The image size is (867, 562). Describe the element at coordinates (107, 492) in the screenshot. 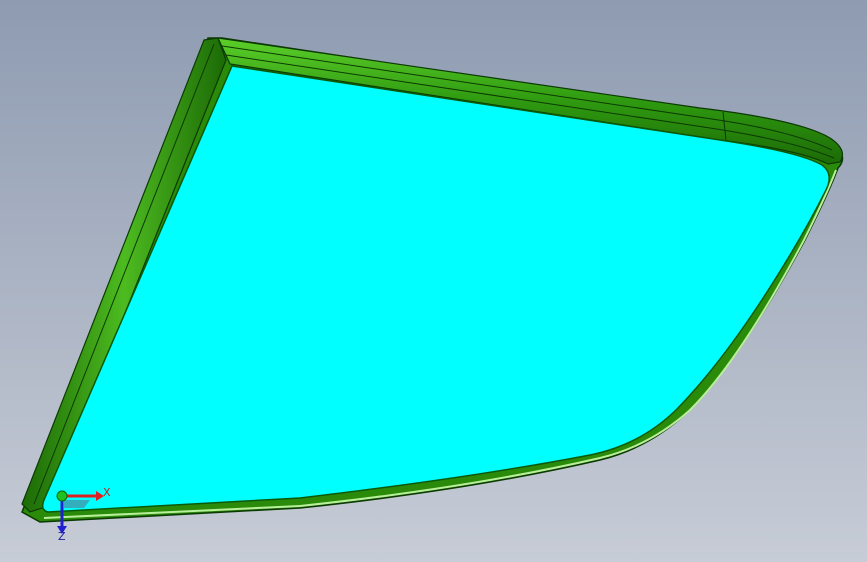

I see `x-axis-label: X` at that location.